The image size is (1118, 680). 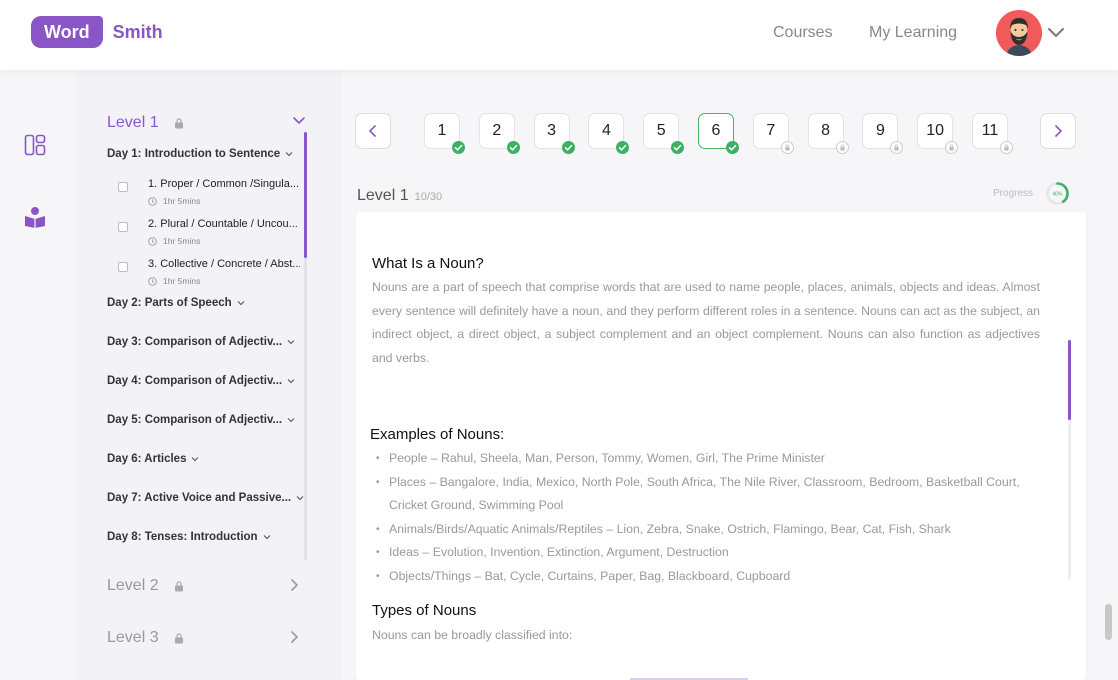 What do you see at coordinates (1069, 380) in the screenshot?
I see `content-scrollbar-thumb` at bounding box center [1069, 380].